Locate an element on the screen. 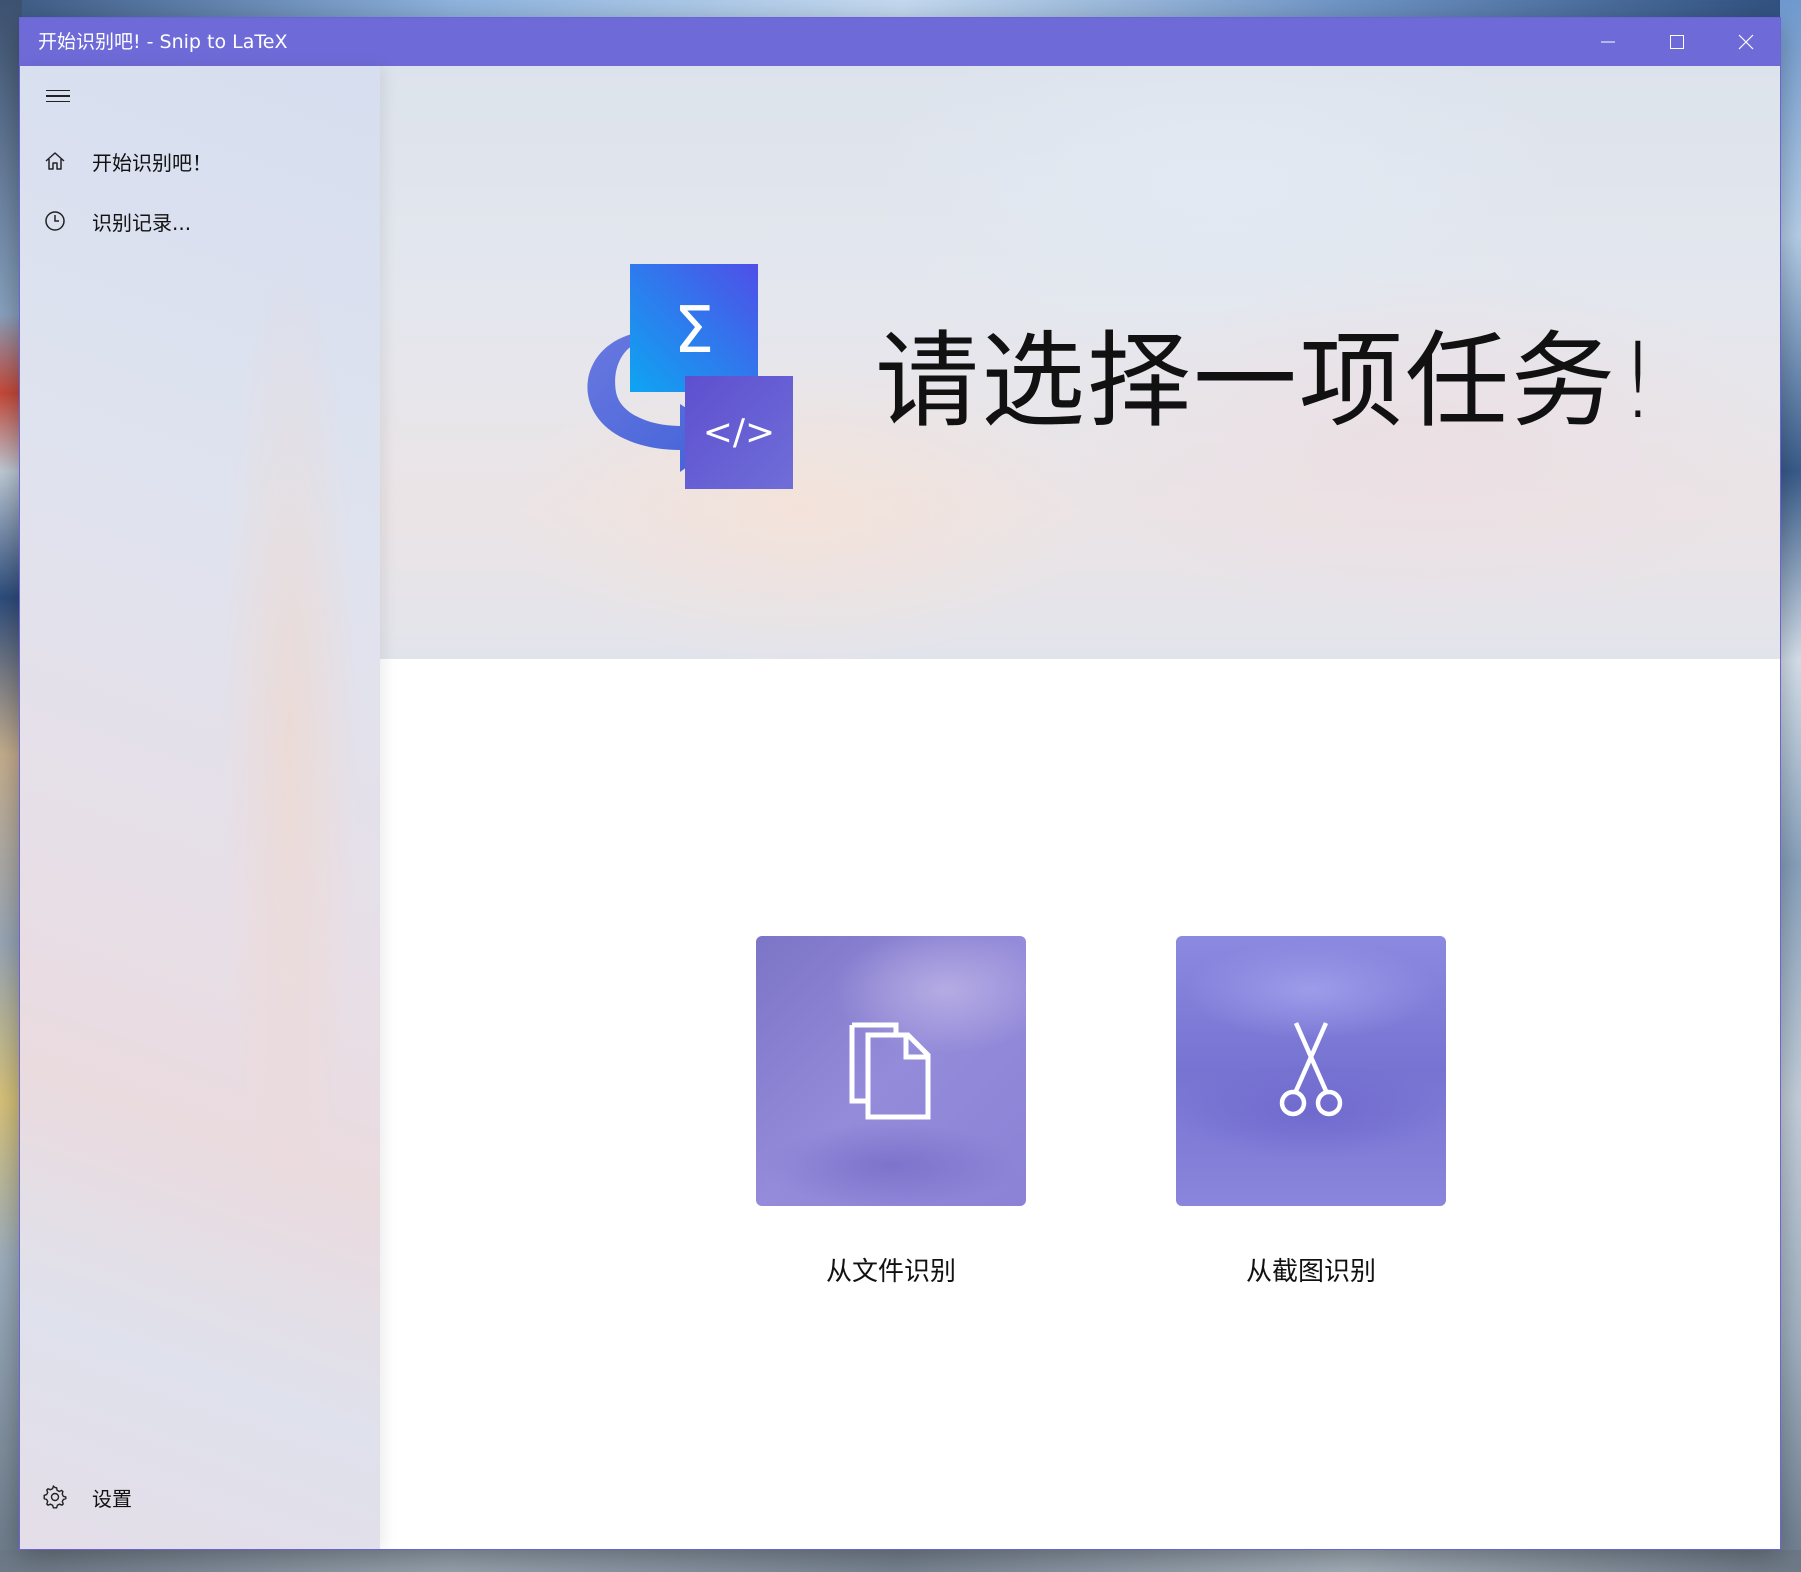  nav-item-home-label: 开始识别吧！ is located at coordinates (152, 162).